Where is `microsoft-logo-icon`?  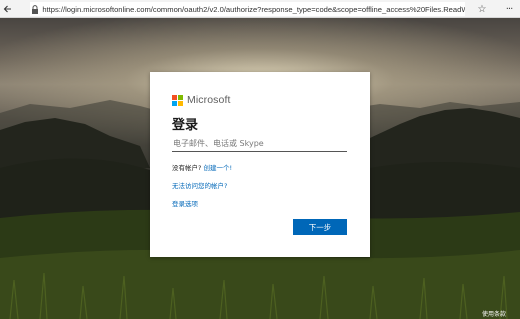 microsoft-logo-icon is located at coordinates (177, 100).